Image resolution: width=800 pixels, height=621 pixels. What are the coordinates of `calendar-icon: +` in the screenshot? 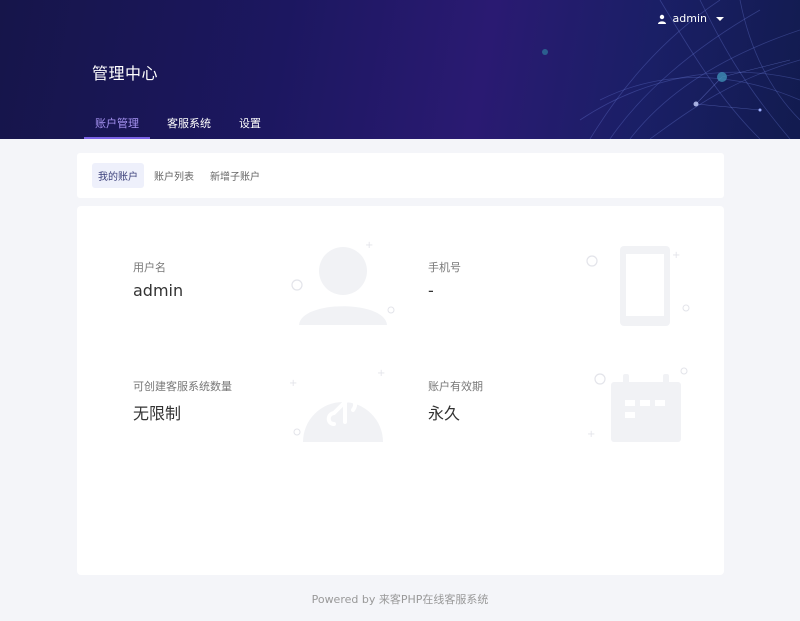 It's located at (637, 404).